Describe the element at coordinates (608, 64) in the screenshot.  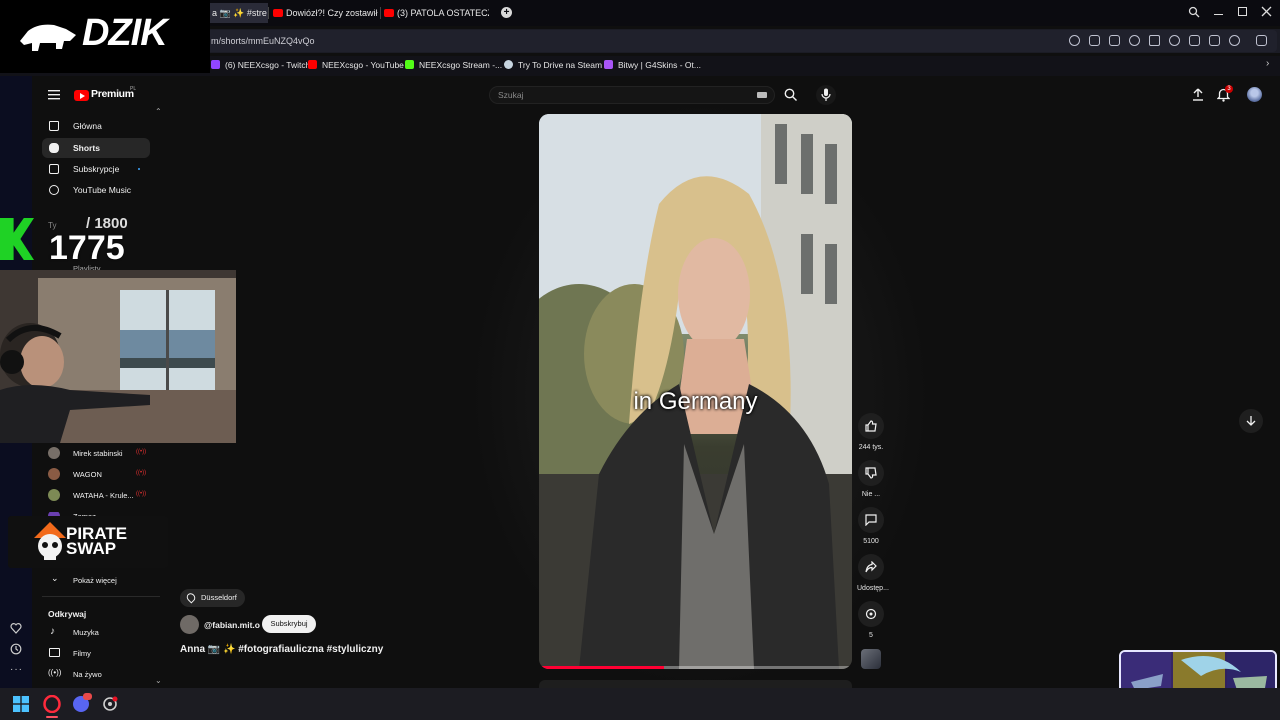
I see `g4skins-icon` at that location.